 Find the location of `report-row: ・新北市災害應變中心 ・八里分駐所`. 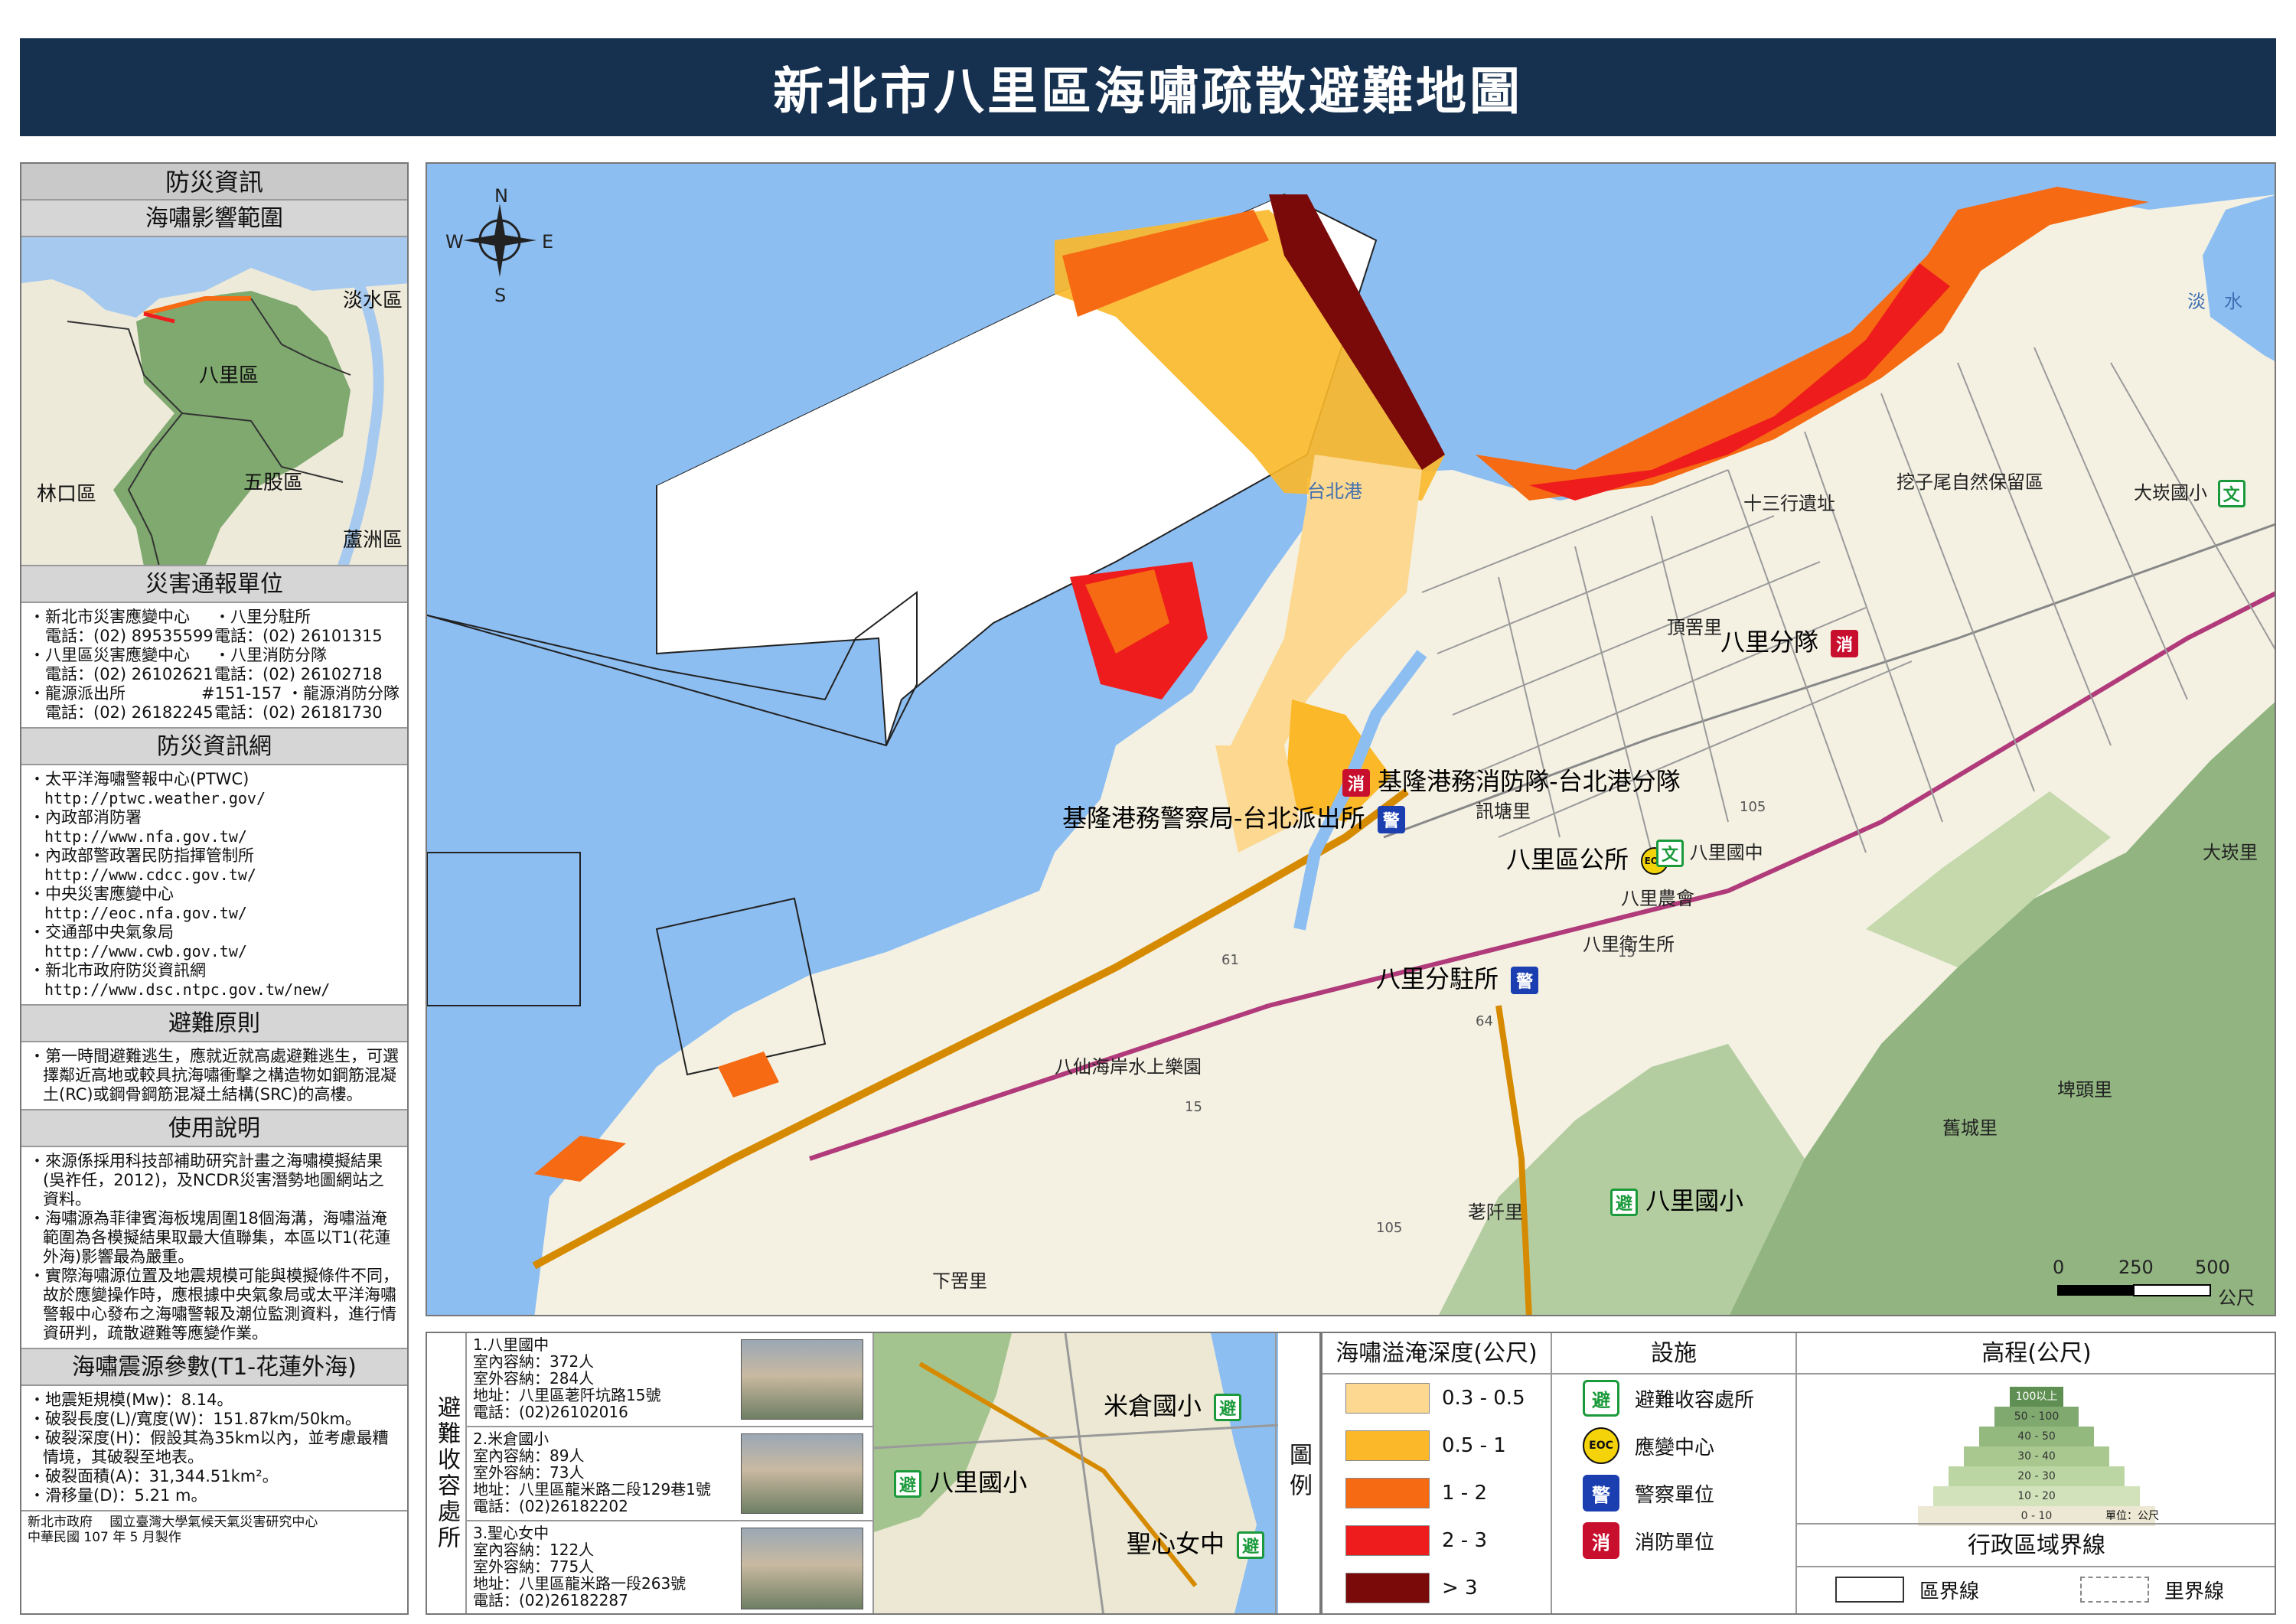

report-row: ・新北市災害應變中心 ・八里分駐所 is located at coordinates (214, 618).